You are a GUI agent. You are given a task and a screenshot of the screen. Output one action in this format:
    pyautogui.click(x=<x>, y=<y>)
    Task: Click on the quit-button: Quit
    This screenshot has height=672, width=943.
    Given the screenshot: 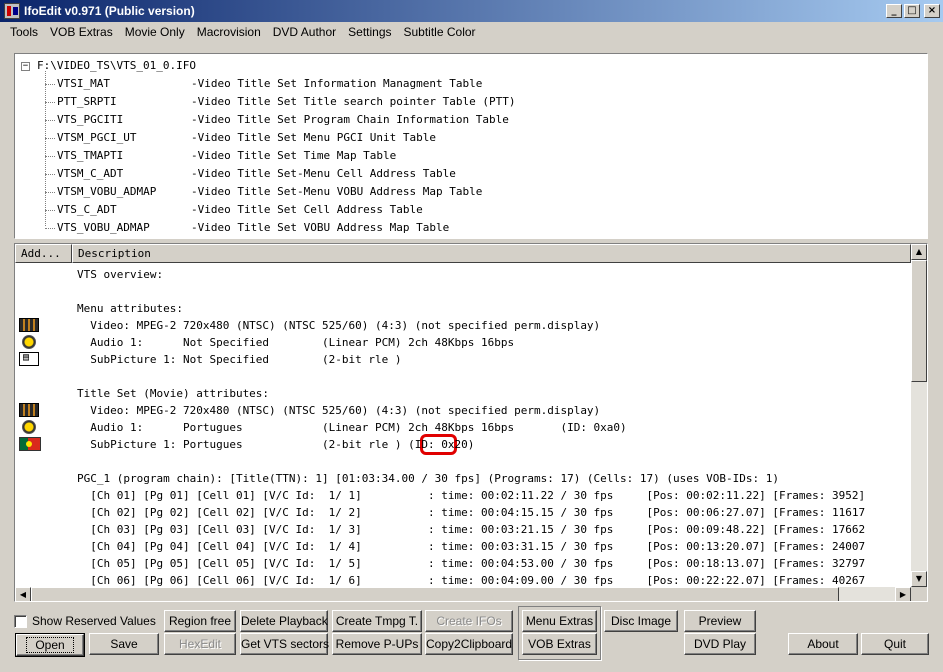 What is the action you would take?
    pyautogui.click(x=895, y=644)
    